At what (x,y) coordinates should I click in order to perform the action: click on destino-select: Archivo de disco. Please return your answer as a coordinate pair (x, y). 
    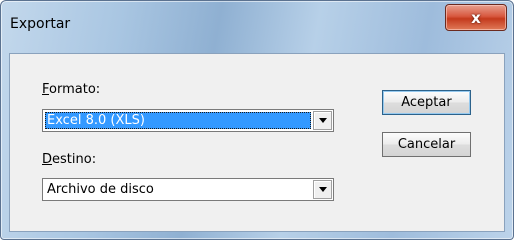
    Looking at the image, I should click on (188, 189).